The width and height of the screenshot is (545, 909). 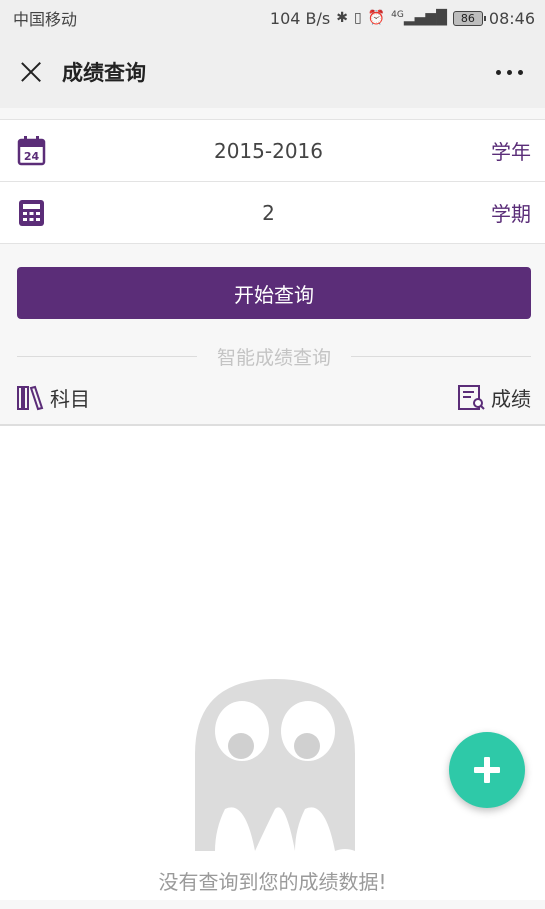 I want to click on term-label: 学期, so click(x=511, y=214).